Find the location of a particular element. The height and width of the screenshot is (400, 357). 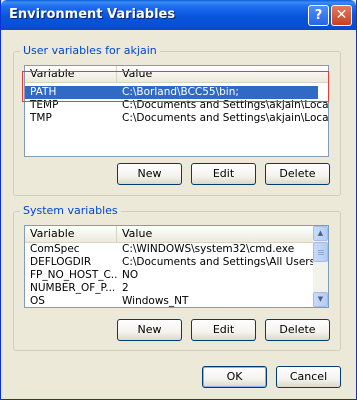

system-new-button: New is located at coordinates (149, 330).